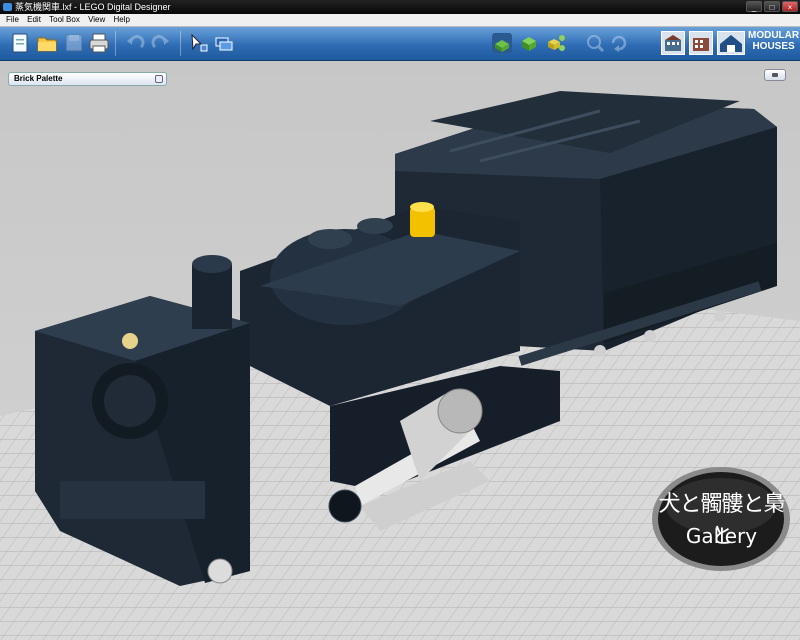 The width and height of the screenshot is (800, 640). What do you see at coordinates (199, 43) in the screenshot?
I see `select-tool-icon` at bounding box center [199, 43].